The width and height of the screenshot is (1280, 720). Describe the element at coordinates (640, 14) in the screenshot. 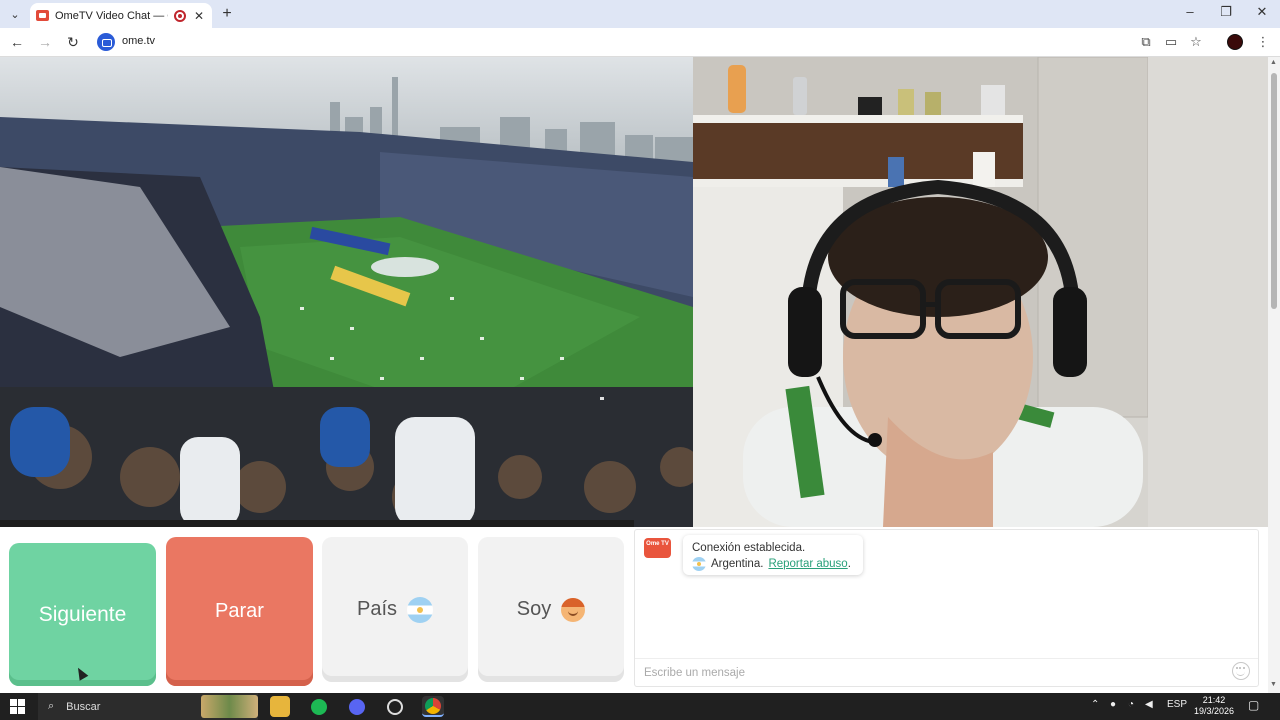

I see `browser-tab-bar: ⌄ OmeTV Video Chat — Ome ✕ + – ❐ ✕` at that location.